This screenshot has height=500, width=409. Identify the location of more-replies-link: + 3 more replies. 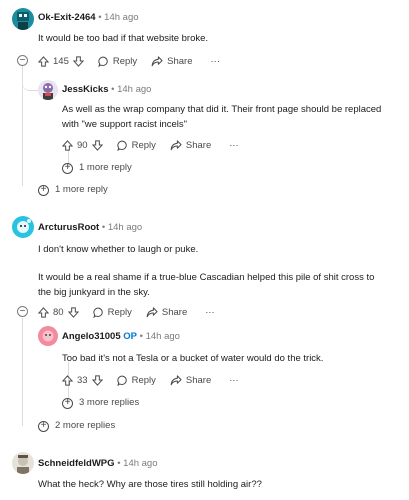
(100, 403).